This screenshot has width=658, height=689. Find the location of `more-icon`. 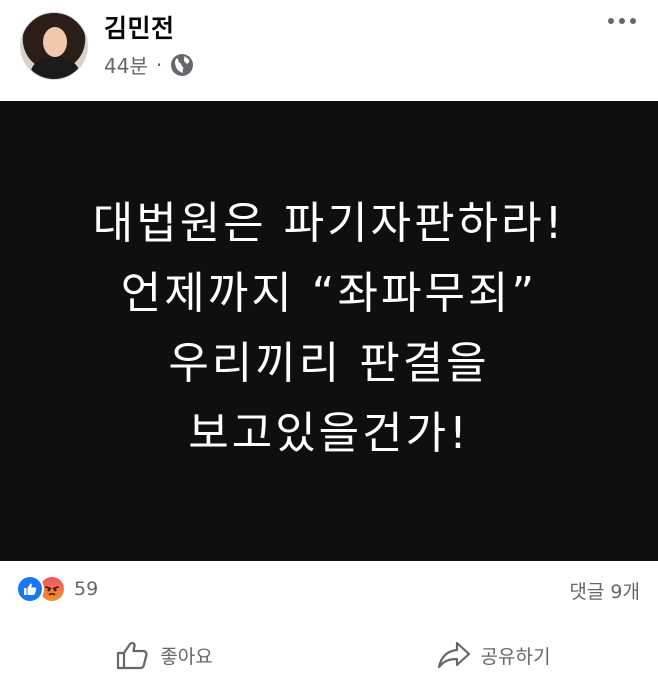

more-icon is located at coordinates (622, 21).